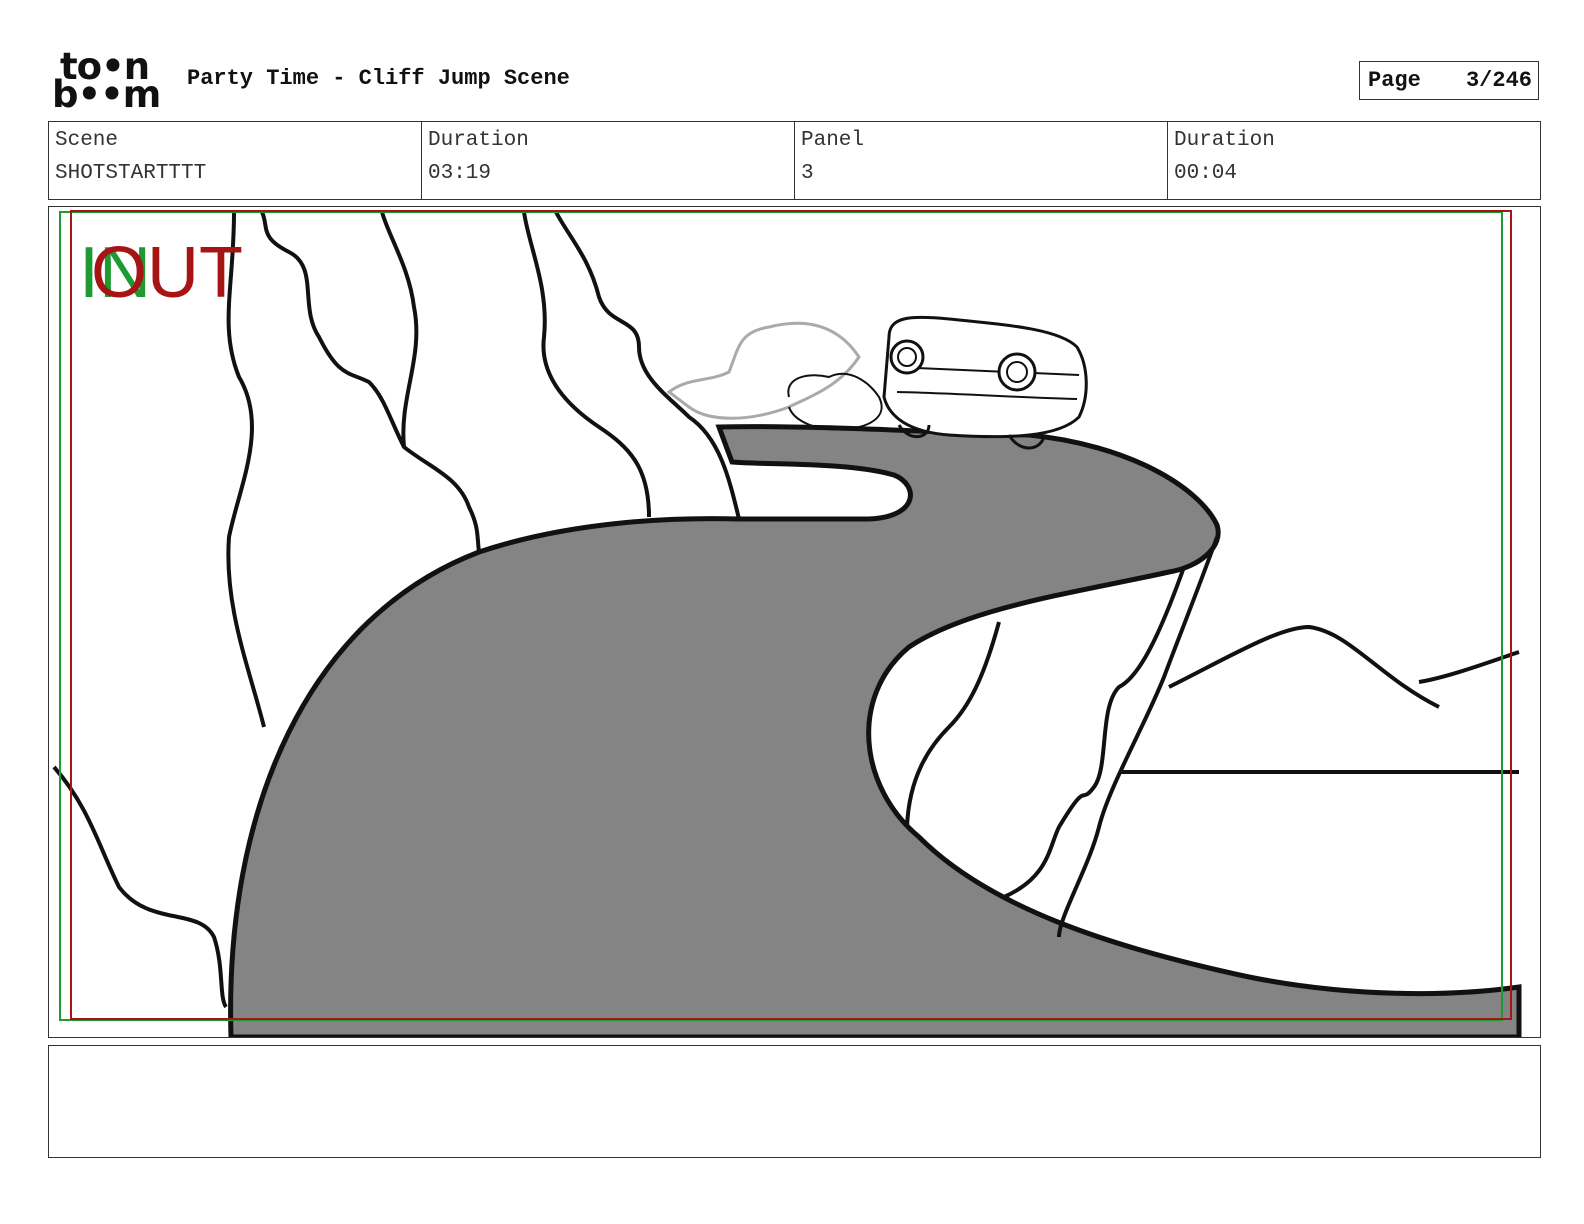 Image resolution: width=1584 pixels, height=1224 pixels. I want to click on panel-duration-cell: Duration 00:04, so click(1354, 160).